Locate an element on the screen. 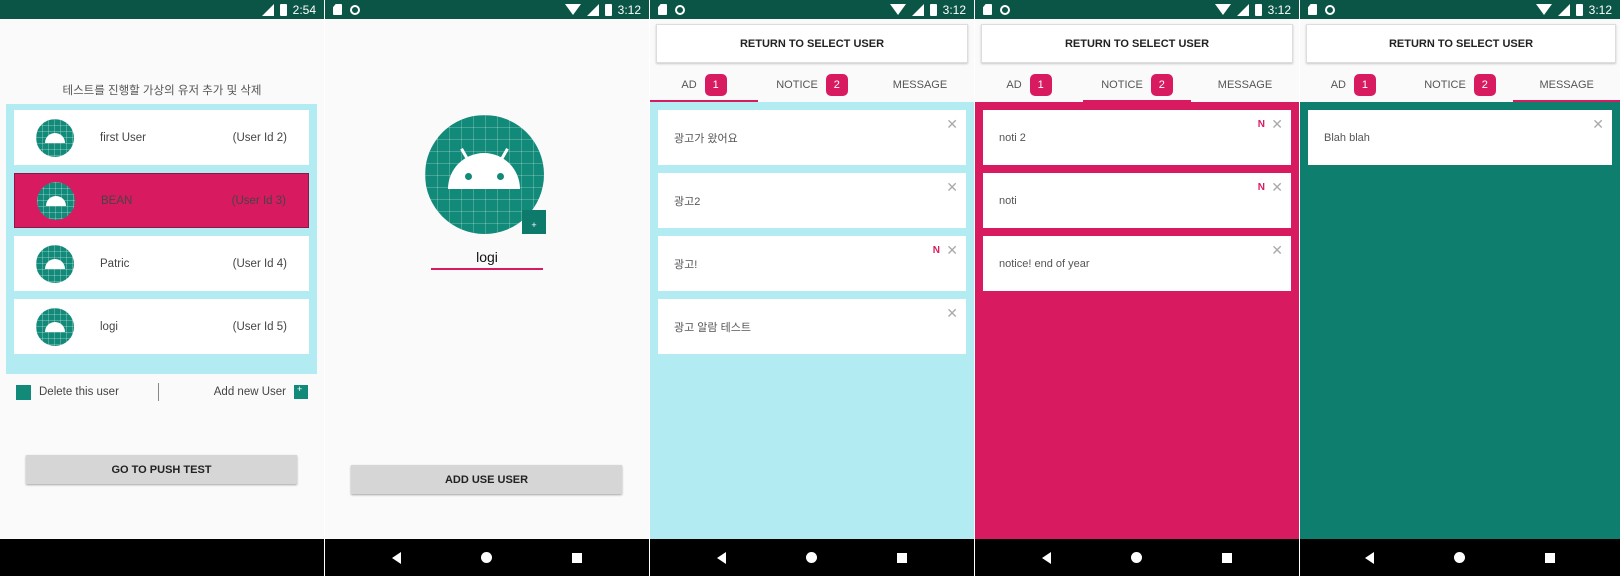 The width and height of the screenshot is (1624, 576). add-label: Add new User is located at coordinates (249, 392).